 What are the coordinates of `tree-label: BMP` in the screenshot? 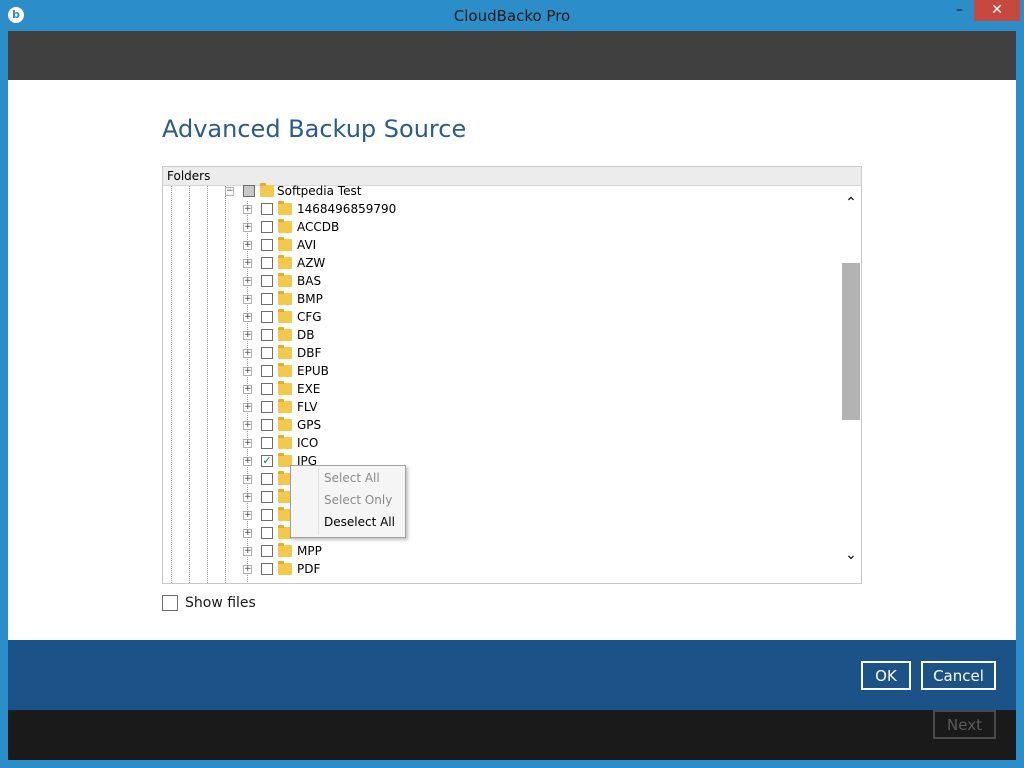 It's located at (310, 299).